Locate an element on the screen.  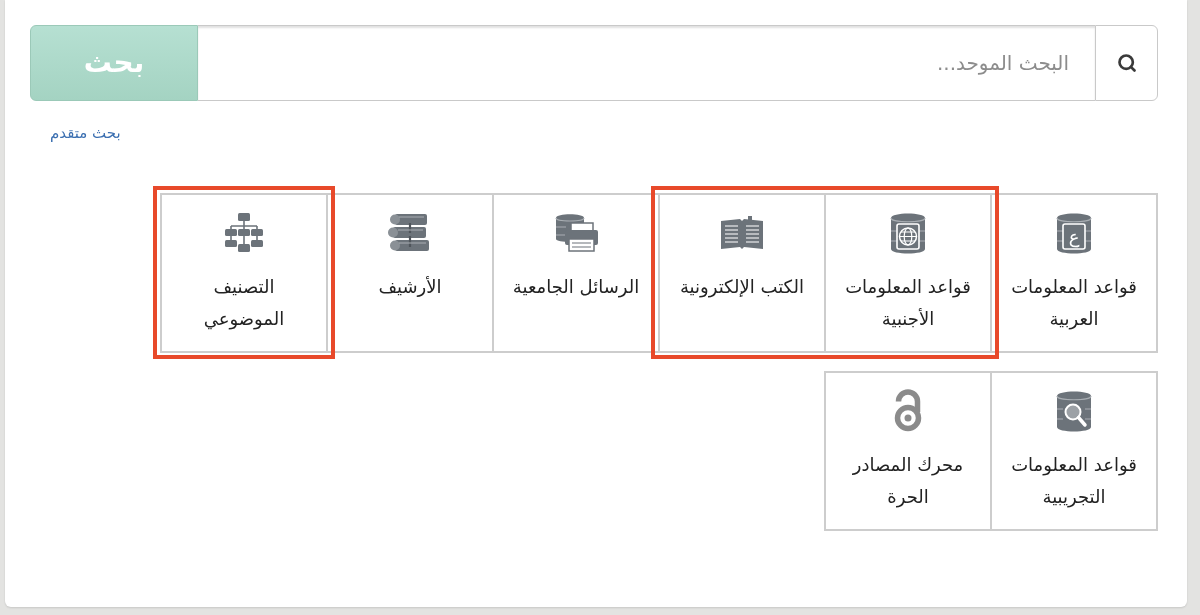
category-tile: الأرشيف is located at coordinates (410, 273).